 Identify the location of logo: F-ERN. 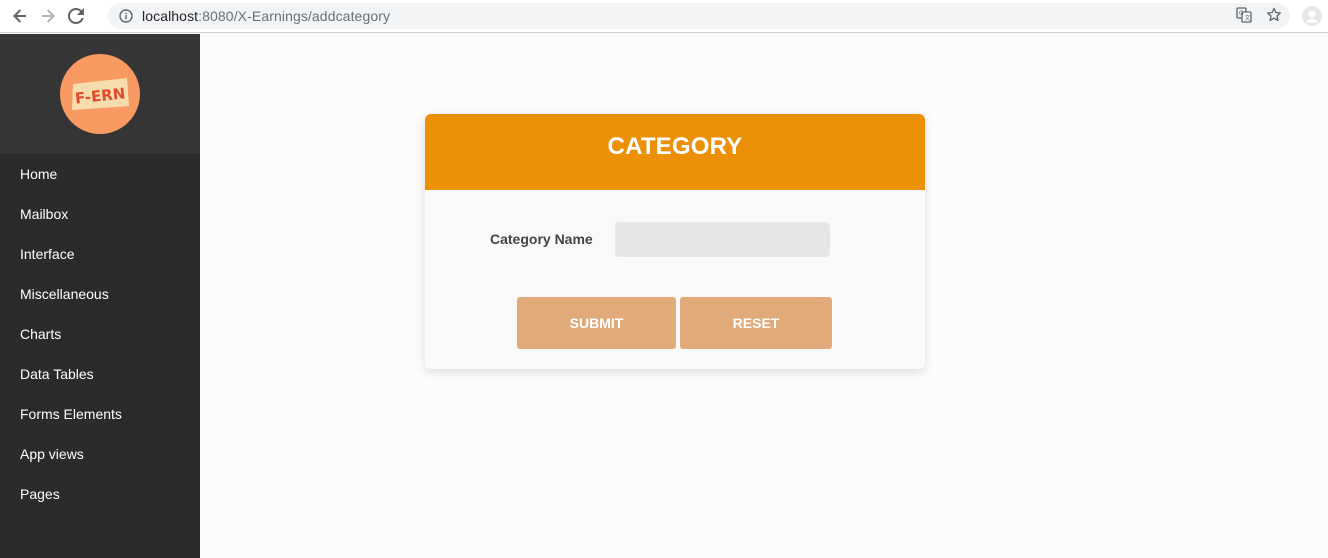
(100, 94).